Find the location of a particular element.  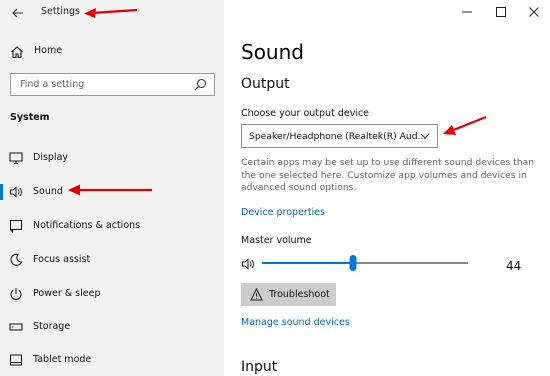

sidebar-item-label: Tablet mode is located at coordinates (62, 359).